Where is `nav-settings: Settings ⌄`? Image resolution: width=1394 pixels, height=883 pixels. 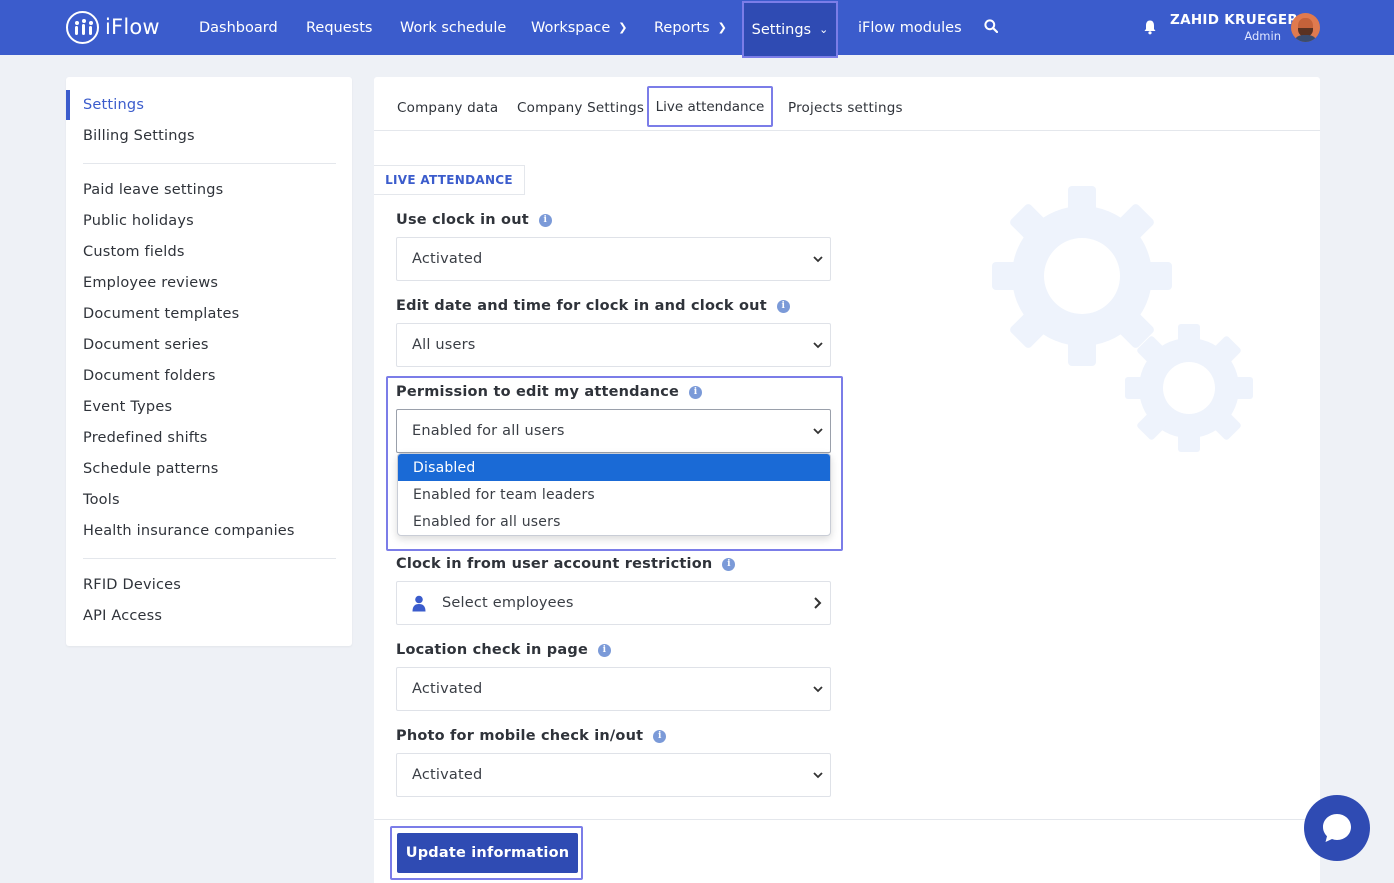
nav-settings: Settings ⌄ is located at coordinates (790, 29).